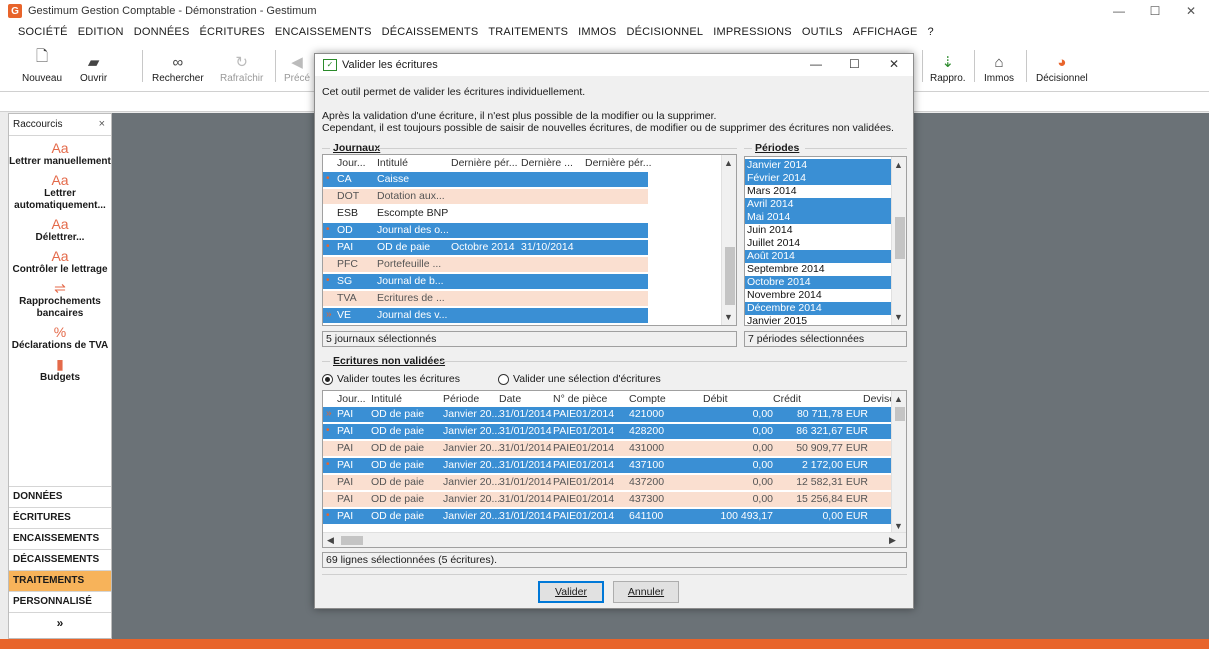 The height and width of the screenshot is (649, 1209). I want to click on menu-item-2: DONNÉES, so click(162, 32).